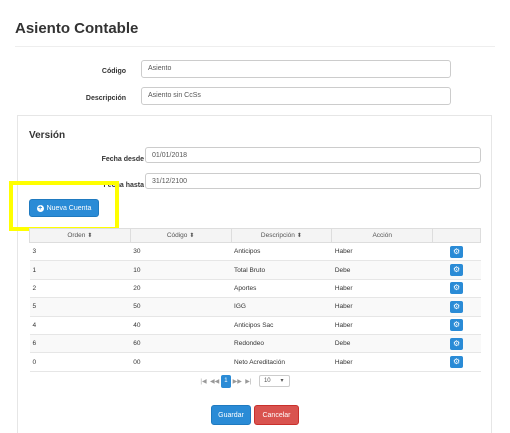 The image size is (510, 433). I want to click on table-row: 1 10 Total Bruto Debe ⚙, so click(255, 270).